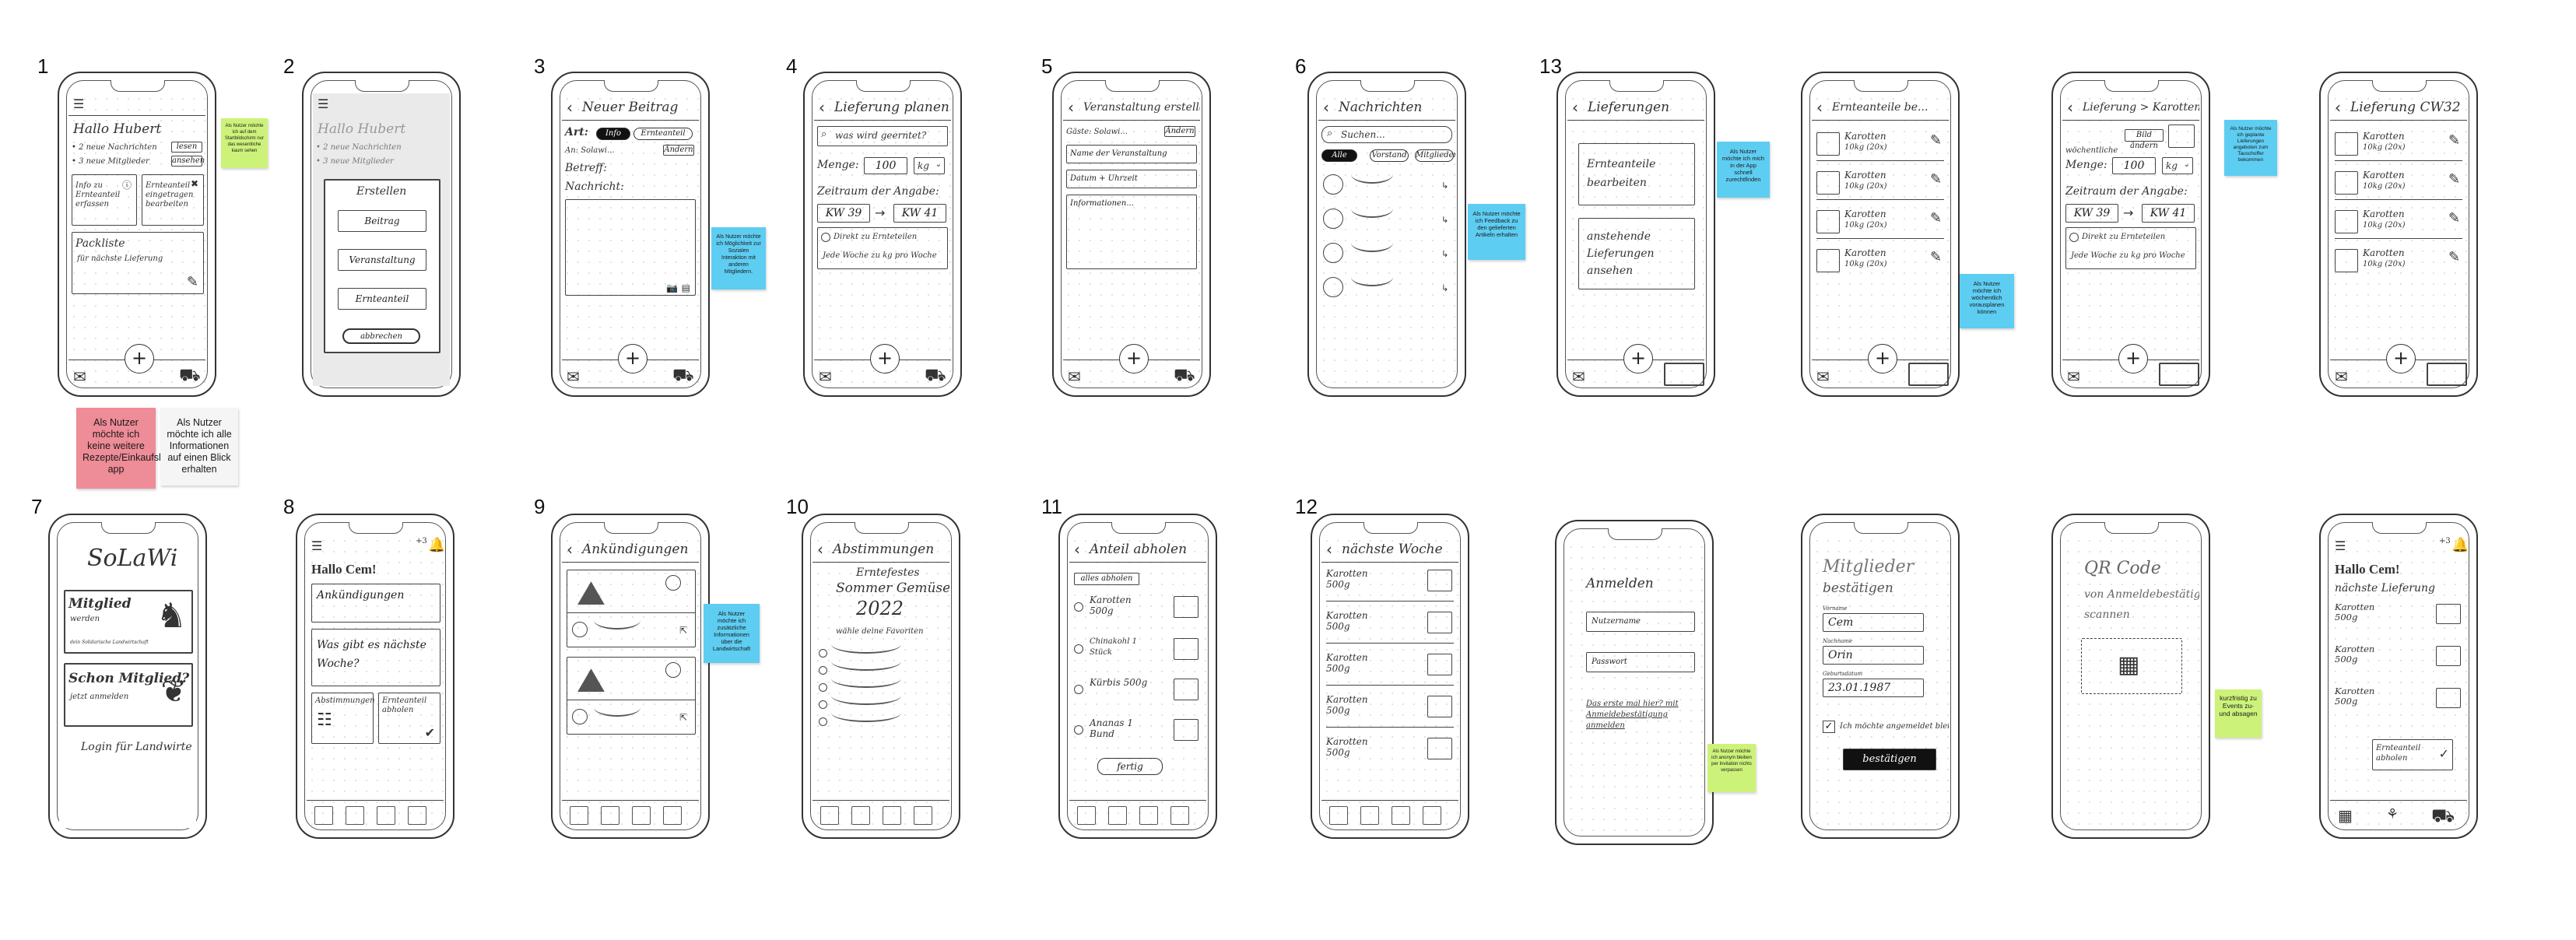 The width and height of the screenshot is (2576, 940). Describe the element at coordinates (1874, 622) in the screenshot. I see `firstname-field: Cem` at that location.